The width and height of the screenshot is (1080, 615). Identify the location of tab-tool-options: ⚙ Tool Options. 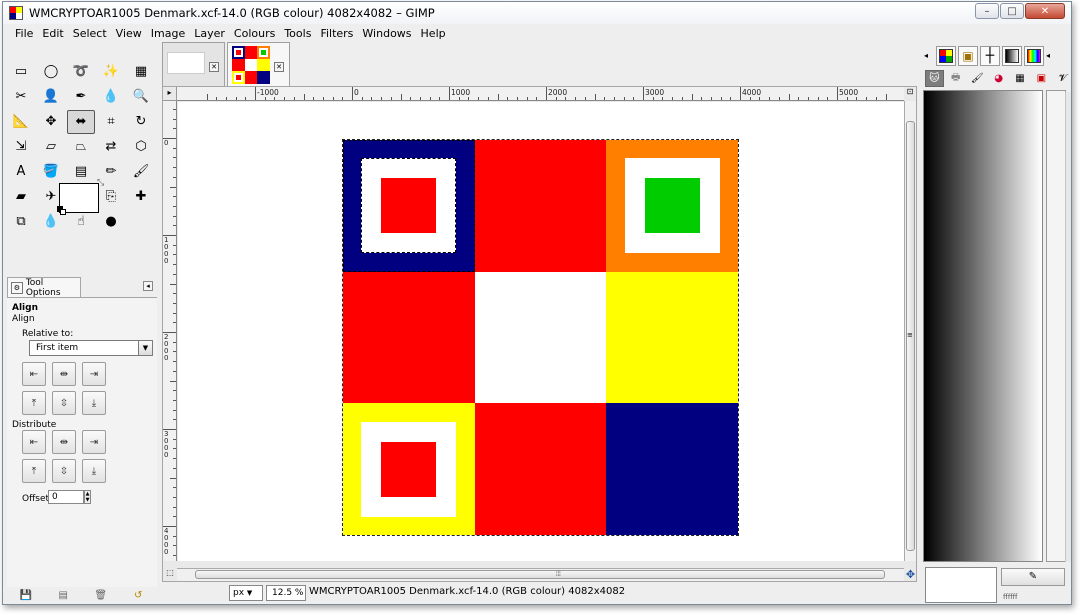
(44, 287).